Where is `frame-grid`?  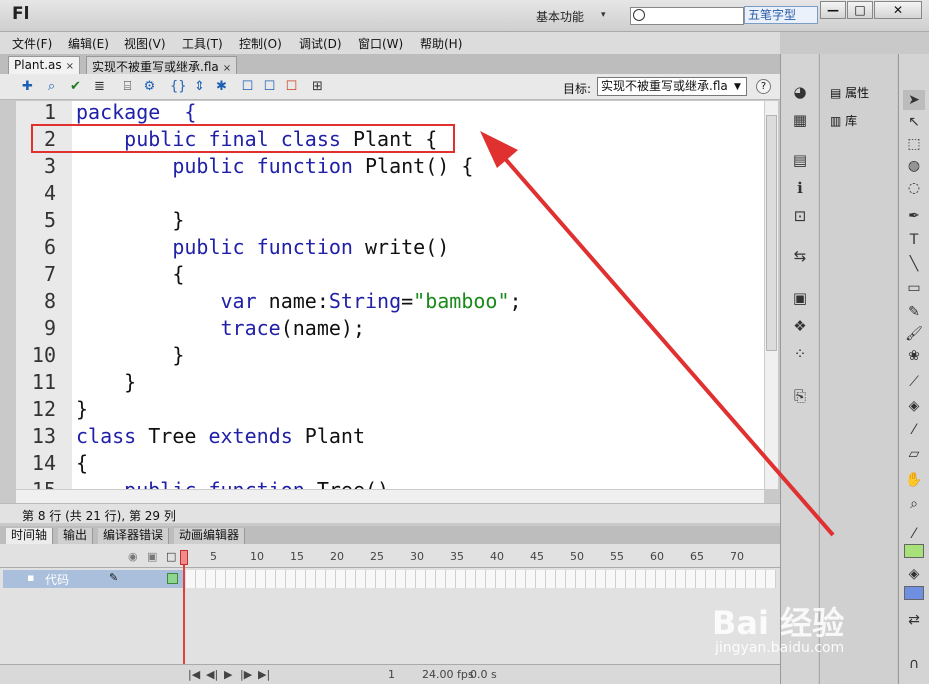
frame-grid is located at coordinates (481, 579).